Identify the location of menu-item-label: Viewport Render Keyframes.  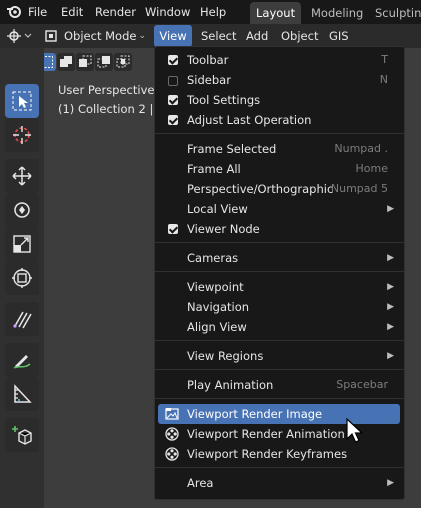
(267, 454).